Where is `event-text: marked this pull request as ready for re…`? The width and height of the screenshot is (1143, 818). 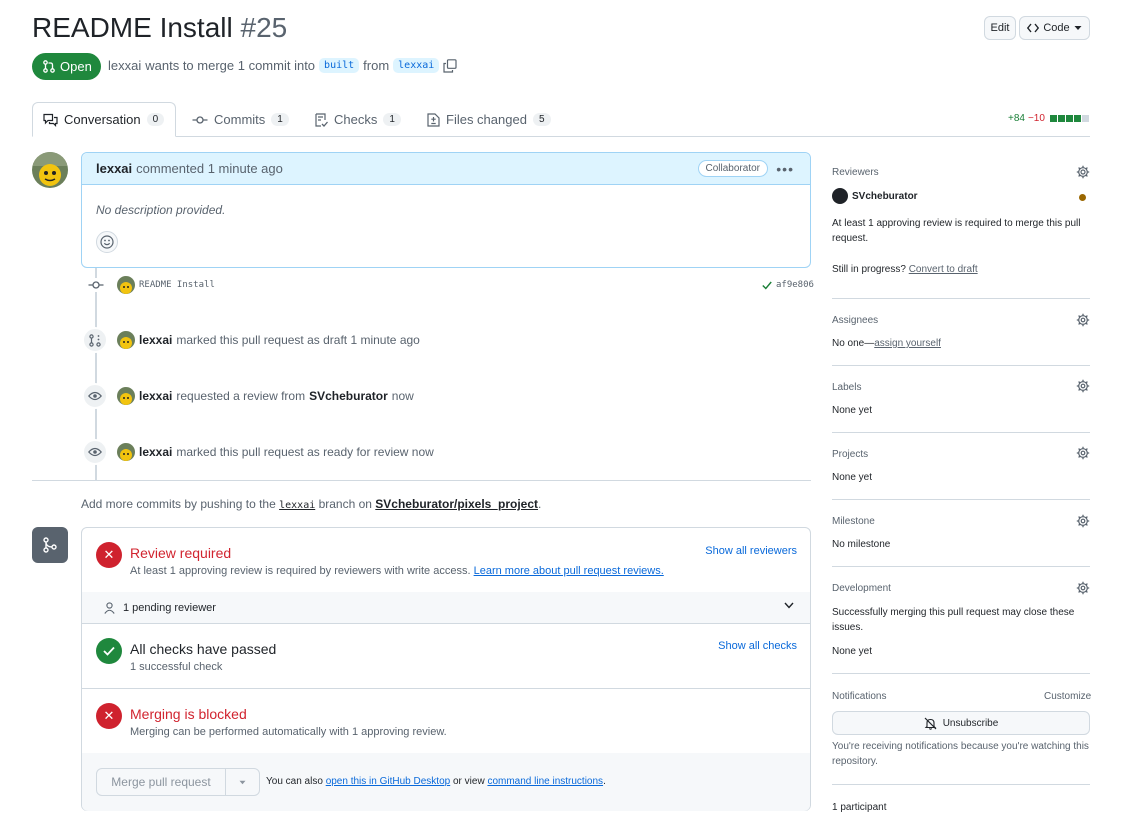 event-text: marked this pull request as ready for re… is located at coordinates (305, 452).